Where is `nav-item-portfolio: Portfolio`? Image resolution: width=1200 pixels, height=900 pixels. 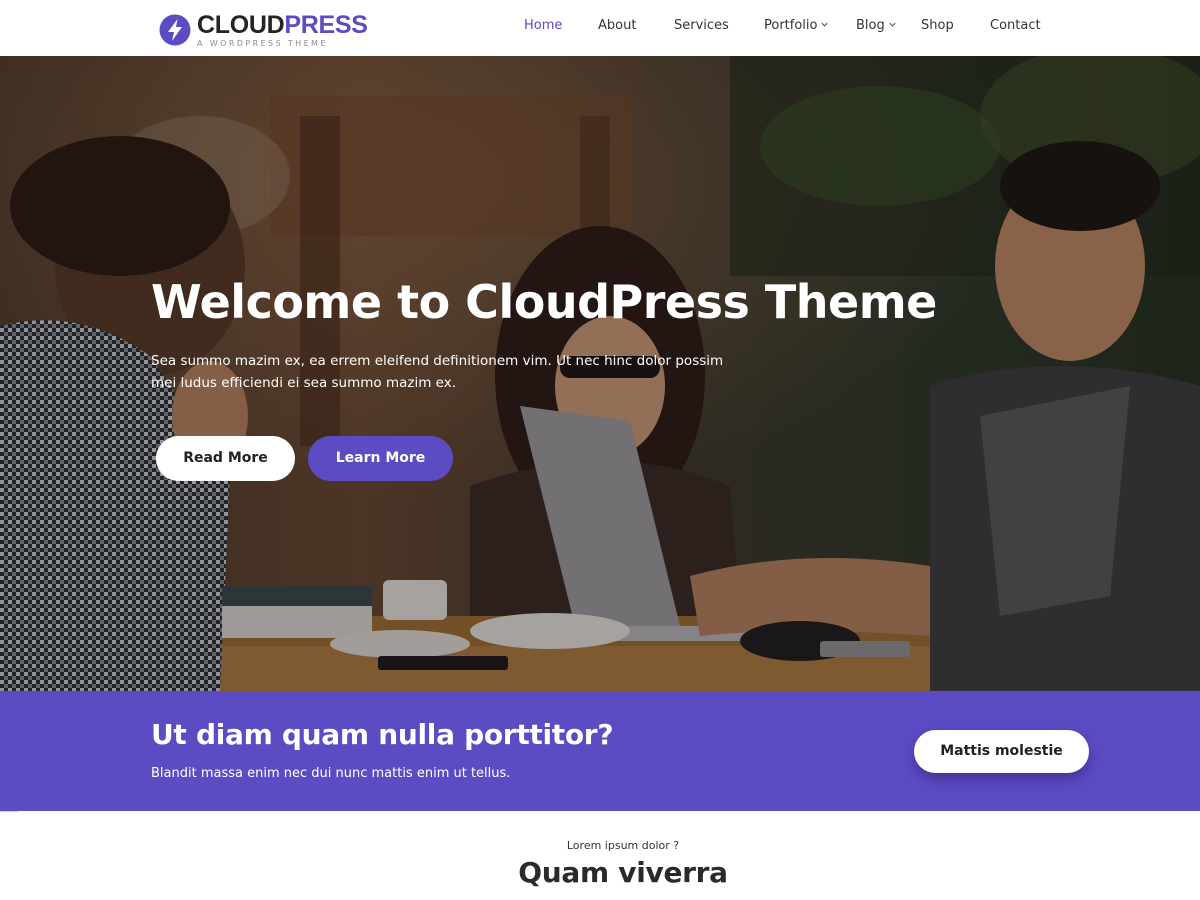 nav-item-portfolio: Portfolio is located at coordinates (796, 26).